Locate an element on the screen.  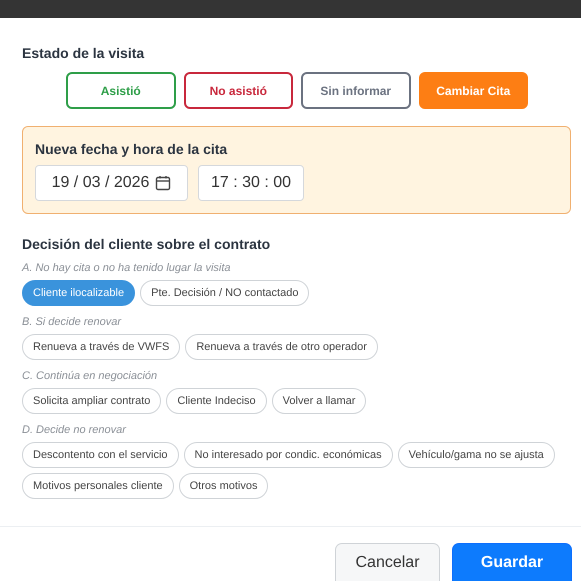
option-chip: Vehículo/gama no se ajusta is located at coordinates (476, 455).